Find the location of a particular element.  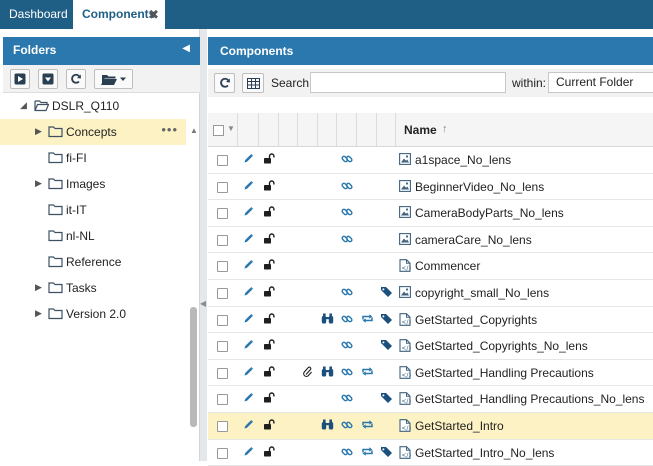

select-menu-arrow-icon: ▼ is located at coordinates (231, 128).